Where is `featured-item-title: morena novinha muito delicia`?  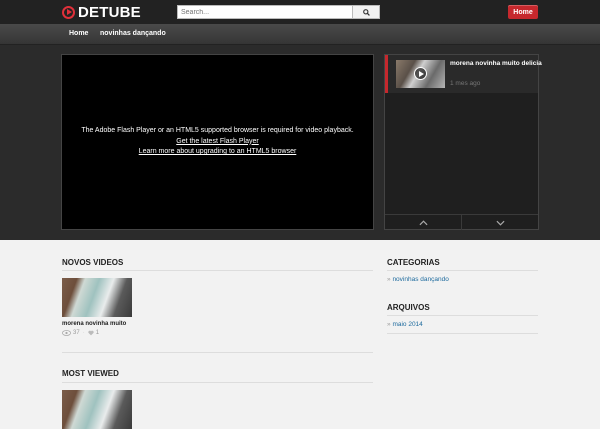 featured-item-title: morena novinha muito delicia is located at coordinates (496, 63).